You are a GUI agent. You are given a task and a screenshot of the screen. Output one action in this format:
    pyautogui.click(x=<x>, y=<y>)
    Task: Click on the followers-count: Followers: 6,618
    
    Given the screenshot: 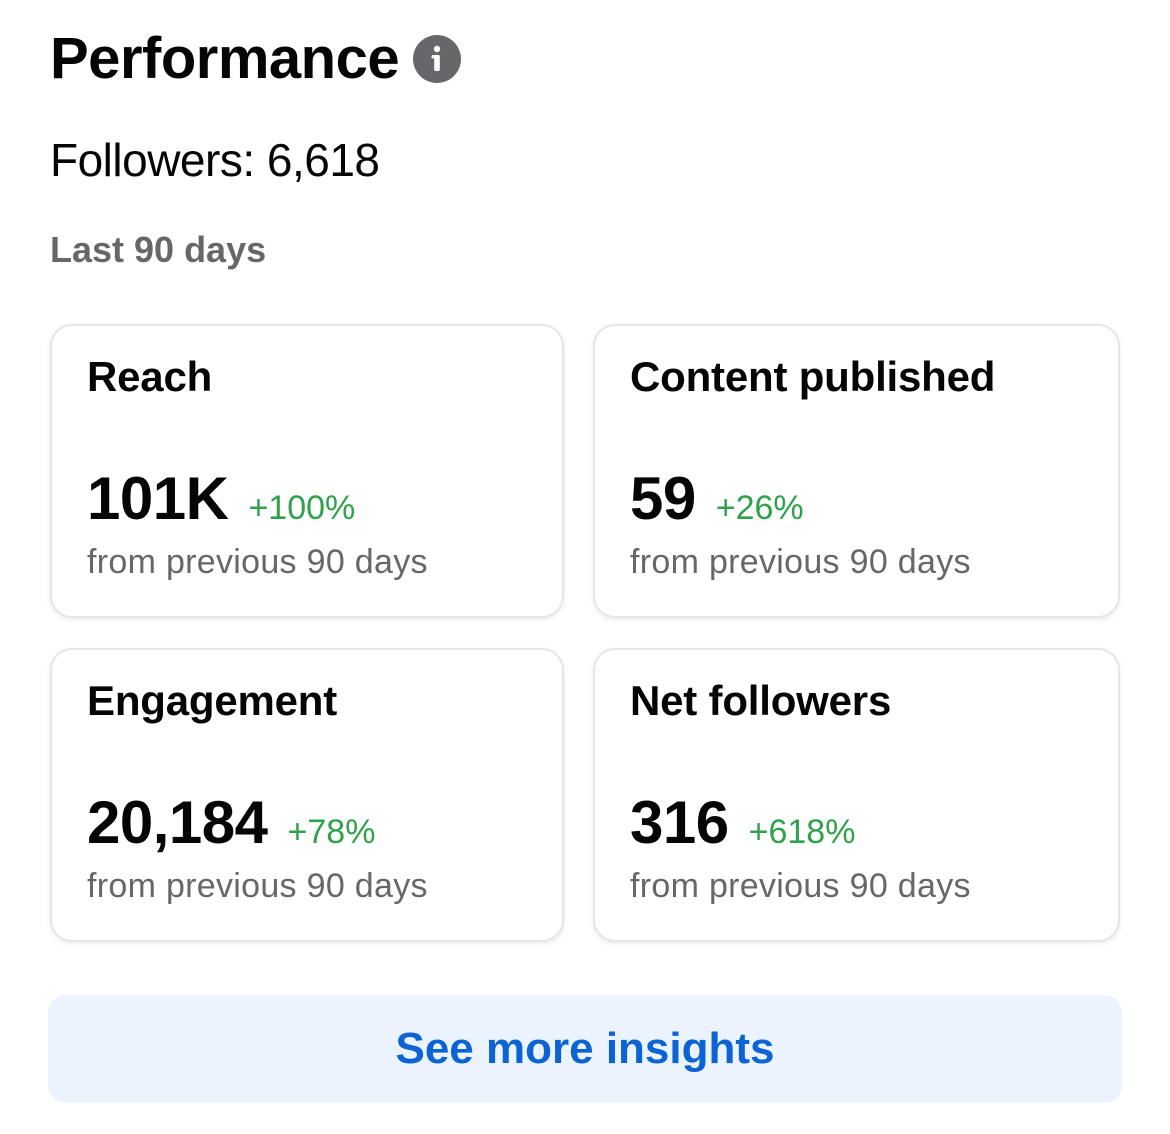 What is the action you would take?
    pyautogui.click(x=215, y=160)
    